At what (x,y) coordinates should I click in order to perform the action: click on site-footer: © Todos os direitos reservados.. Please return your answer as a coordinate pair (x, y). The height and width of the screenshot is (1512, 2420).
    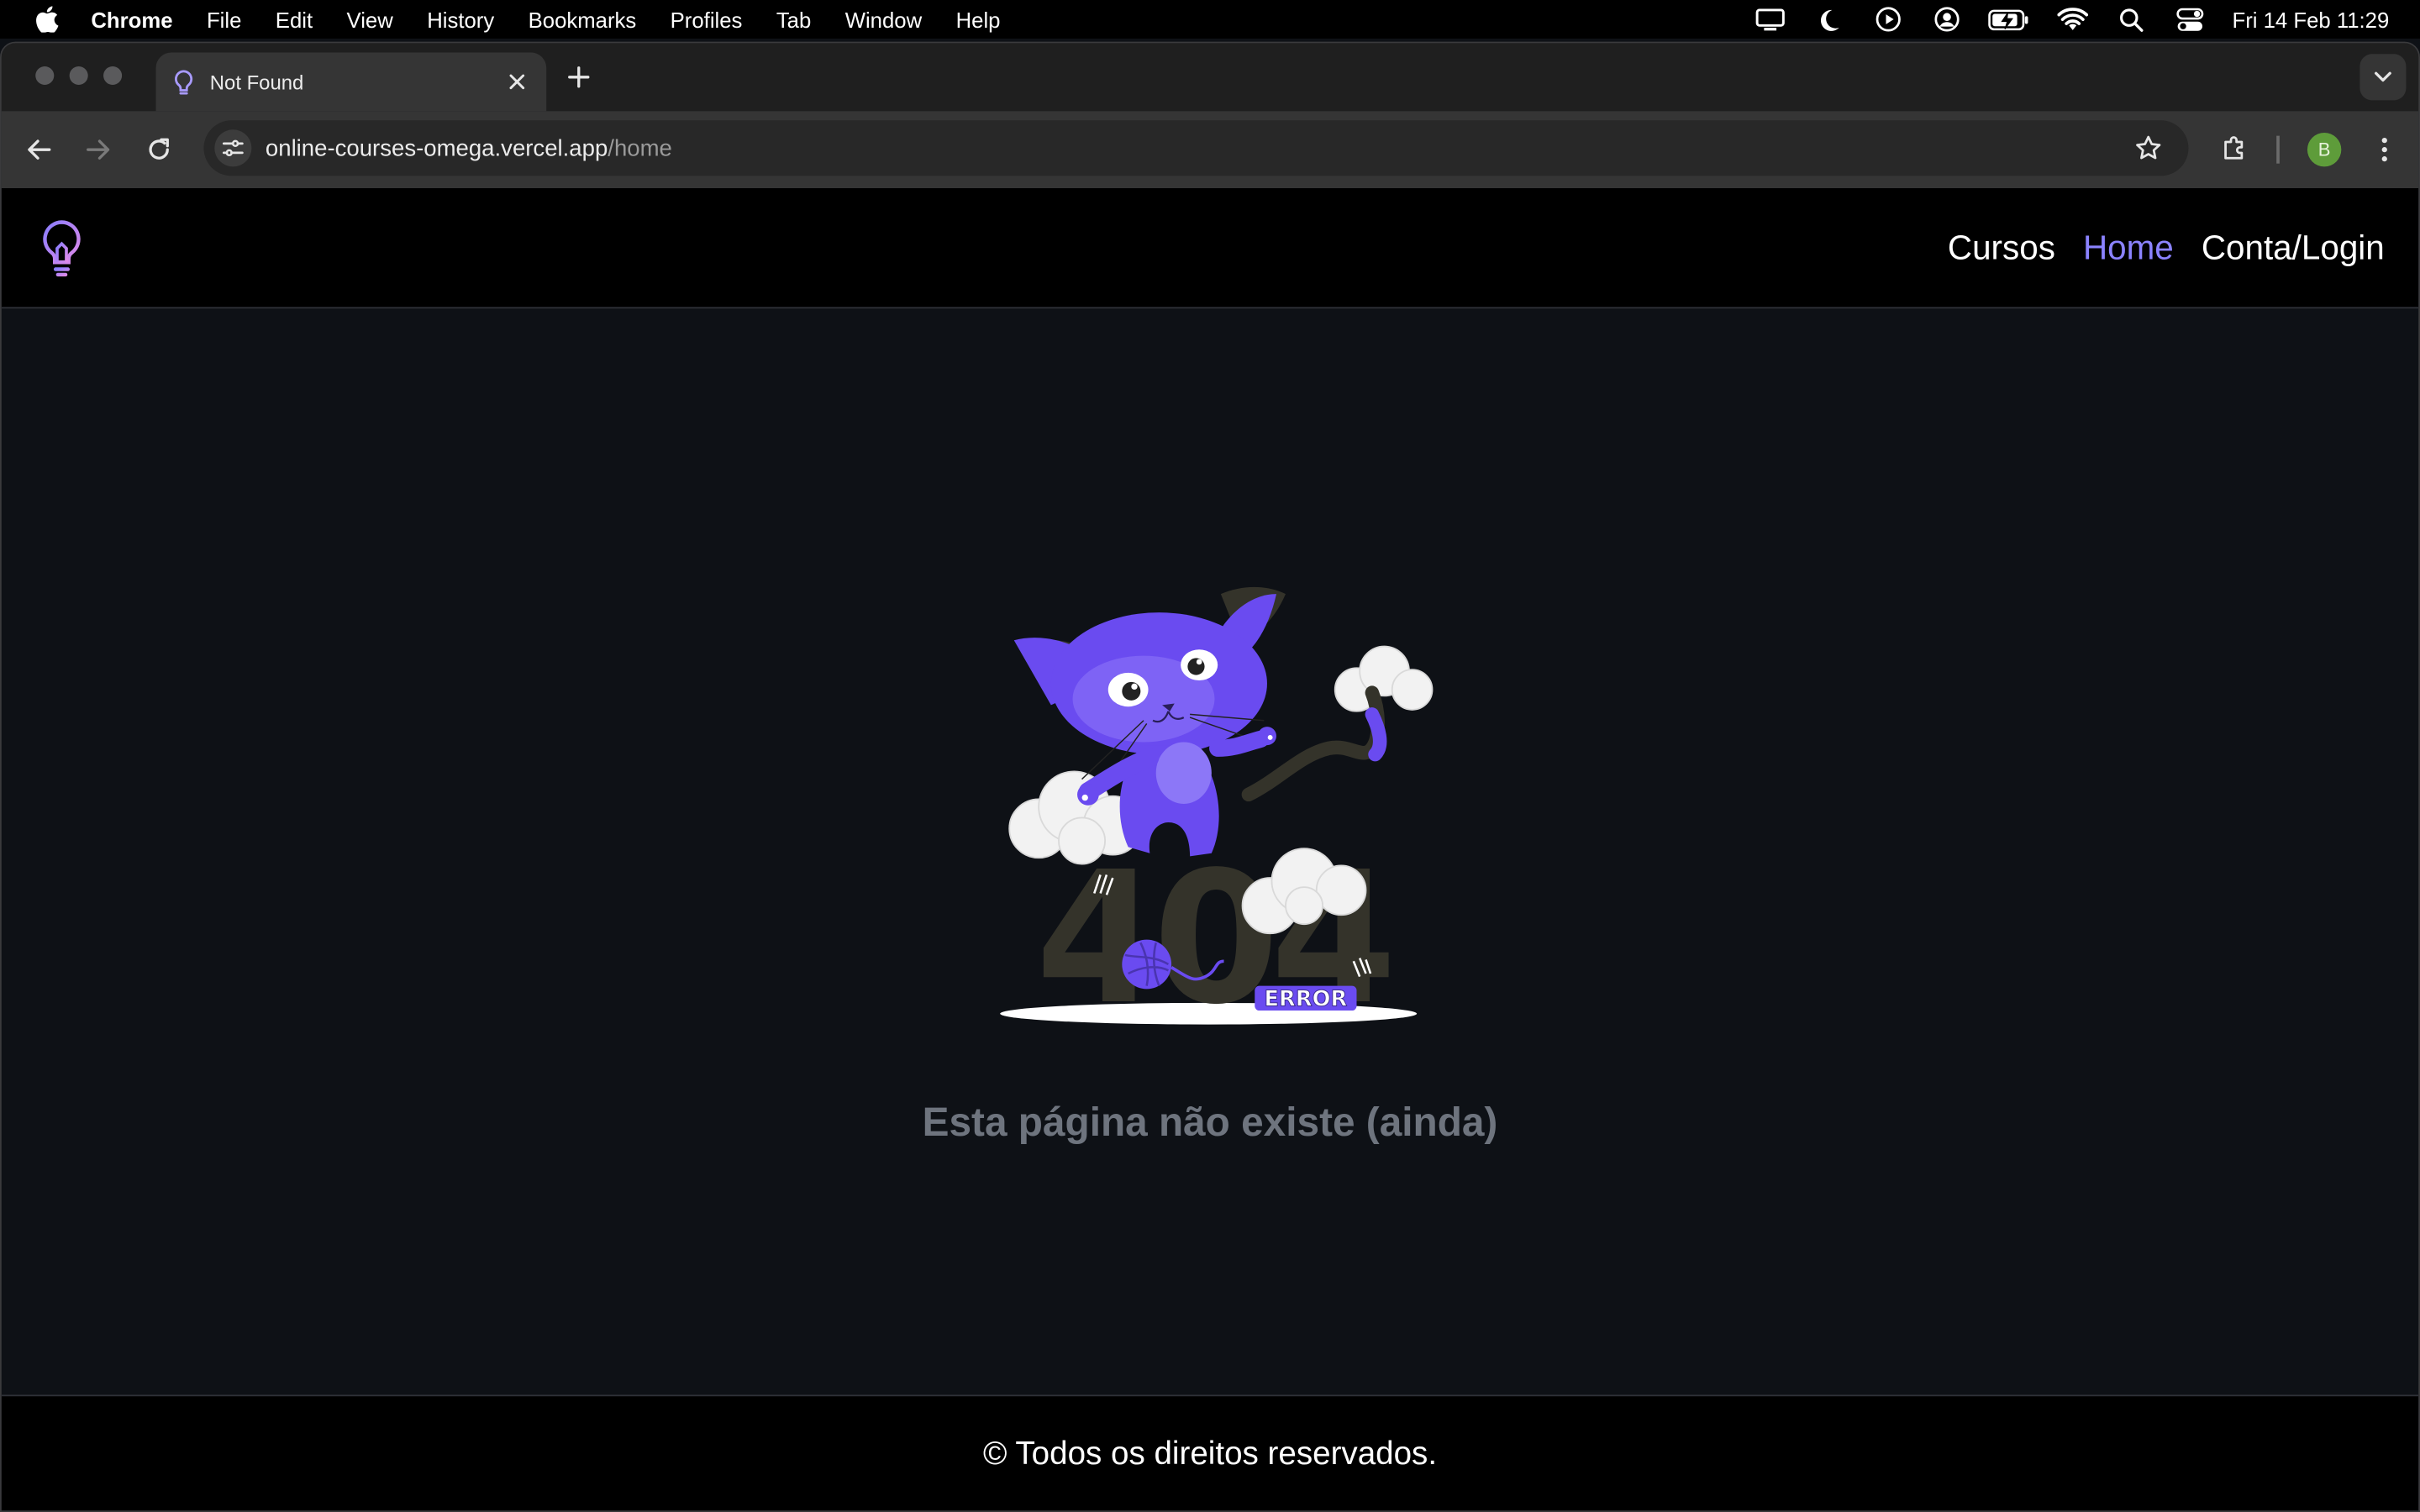
    Looking at the image, I should click on (1210, 1452).